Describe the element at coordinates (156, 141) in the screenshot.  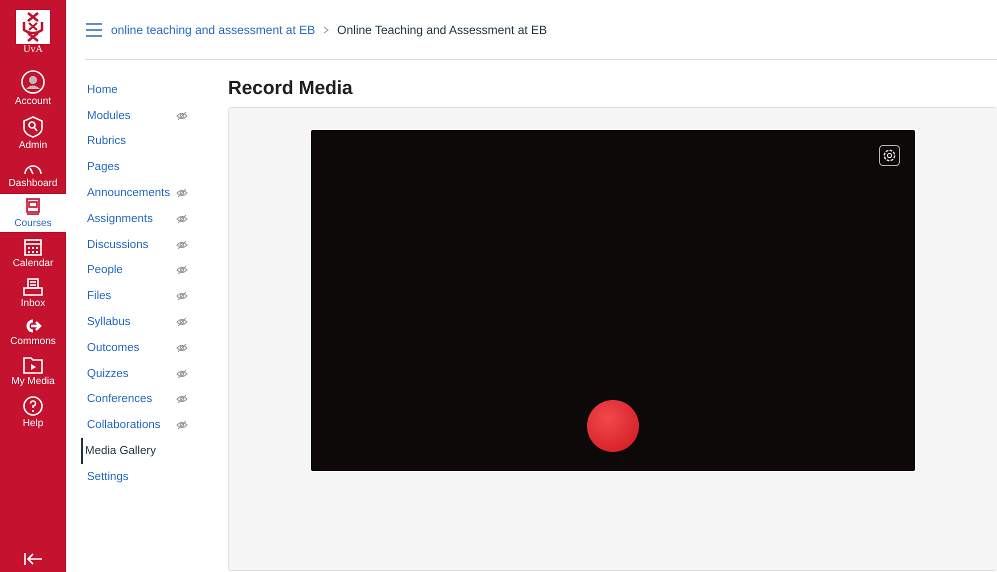
I see `course-nav-item: Rubrics` at that location.